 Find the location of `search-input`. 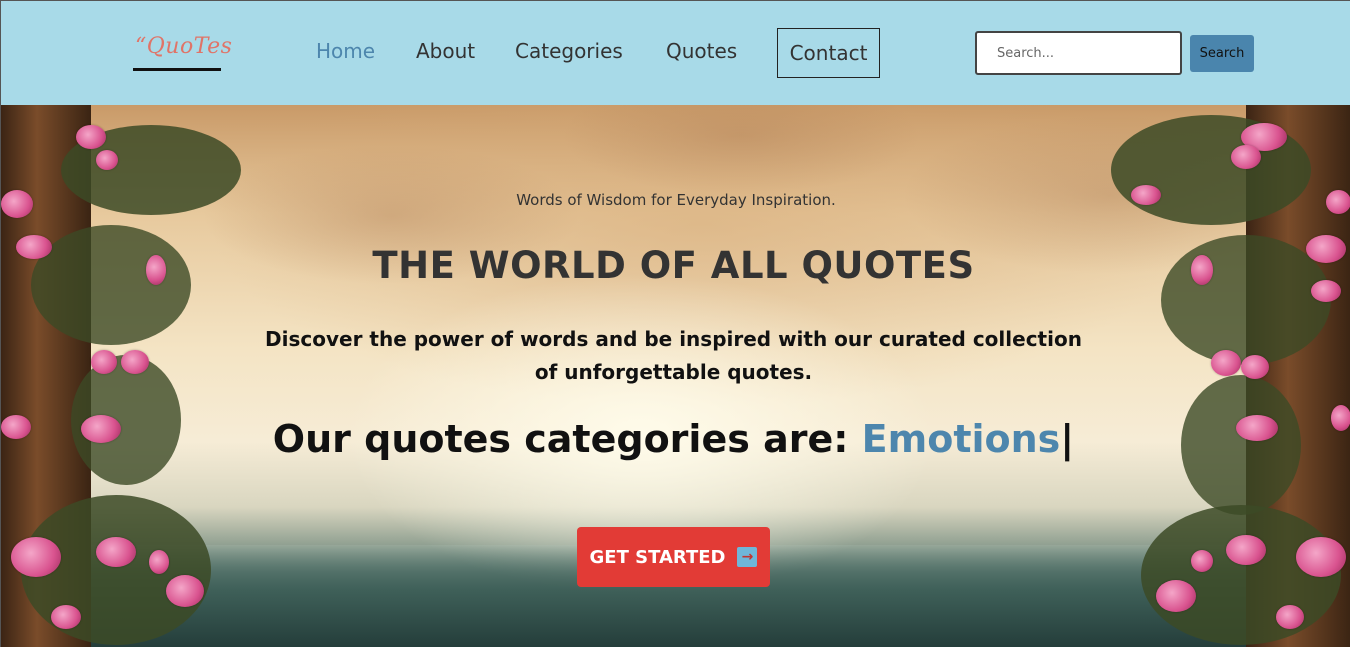

search-input is located at coordinates (1078, 53).